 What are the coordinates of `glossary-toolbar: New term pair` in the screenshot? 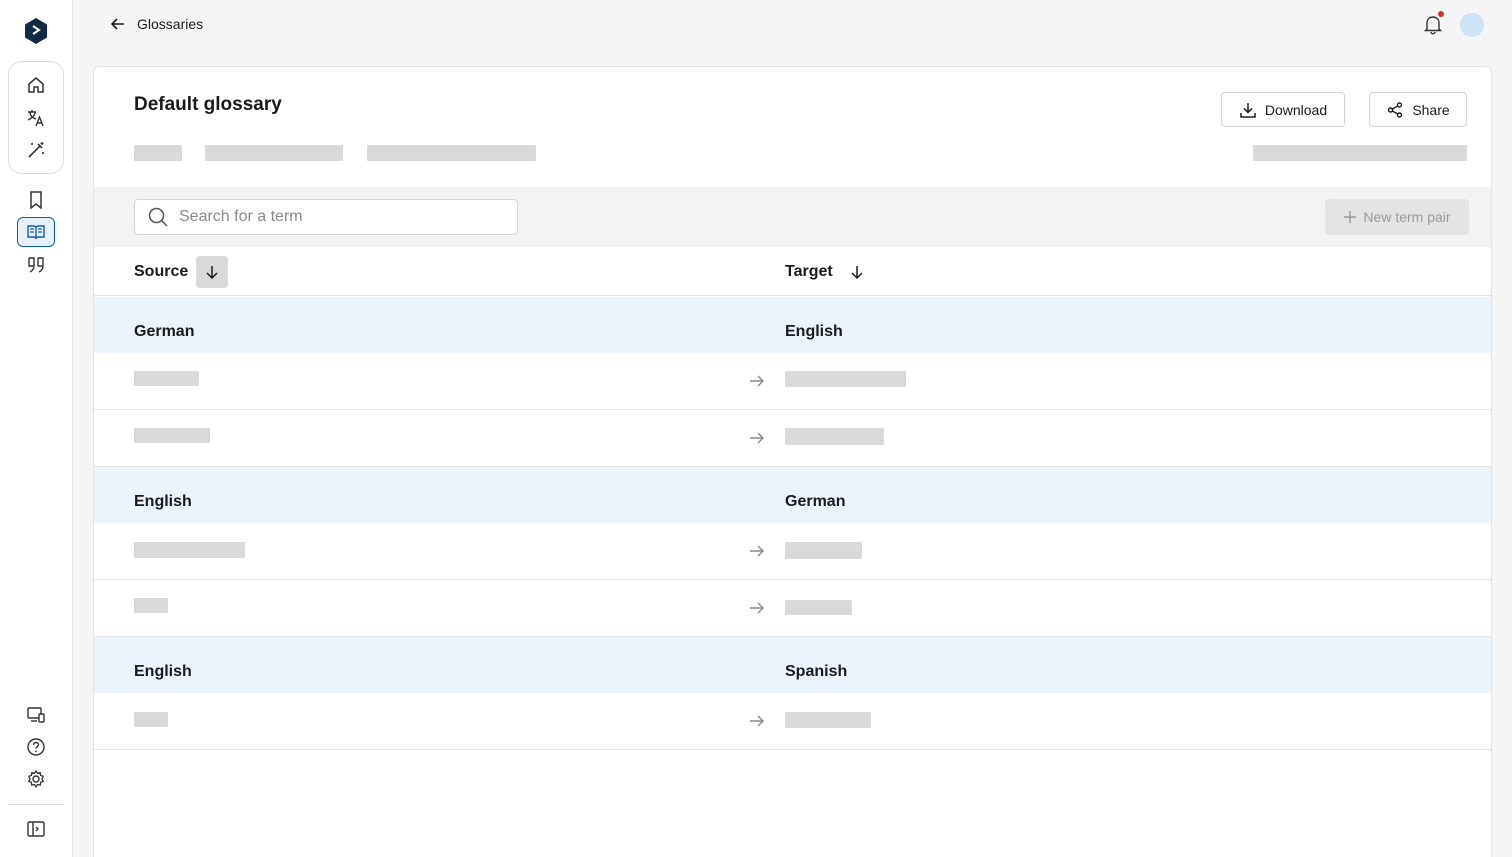 It's located at (792, 217).